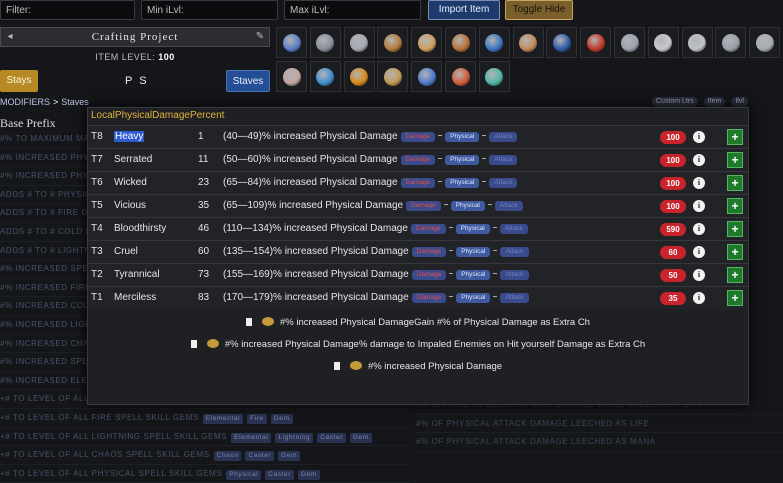 Image resolution: width=783 pixels, height=483 pixels. What do you see at coordinates (248, 81) in the screenshot?
I see `staves-button: Staves` at bounding box center [248, 81].